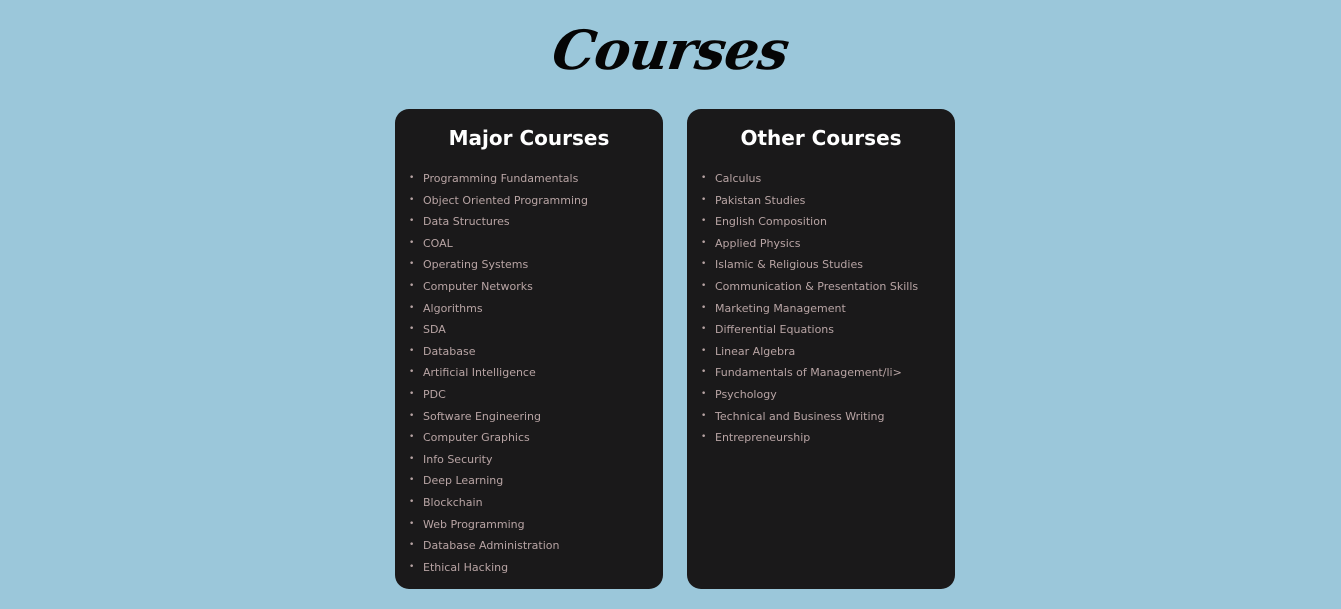 This screenshot has height=609, width=1341. I want to click on course-item: • Calculus, so click(828, 179).